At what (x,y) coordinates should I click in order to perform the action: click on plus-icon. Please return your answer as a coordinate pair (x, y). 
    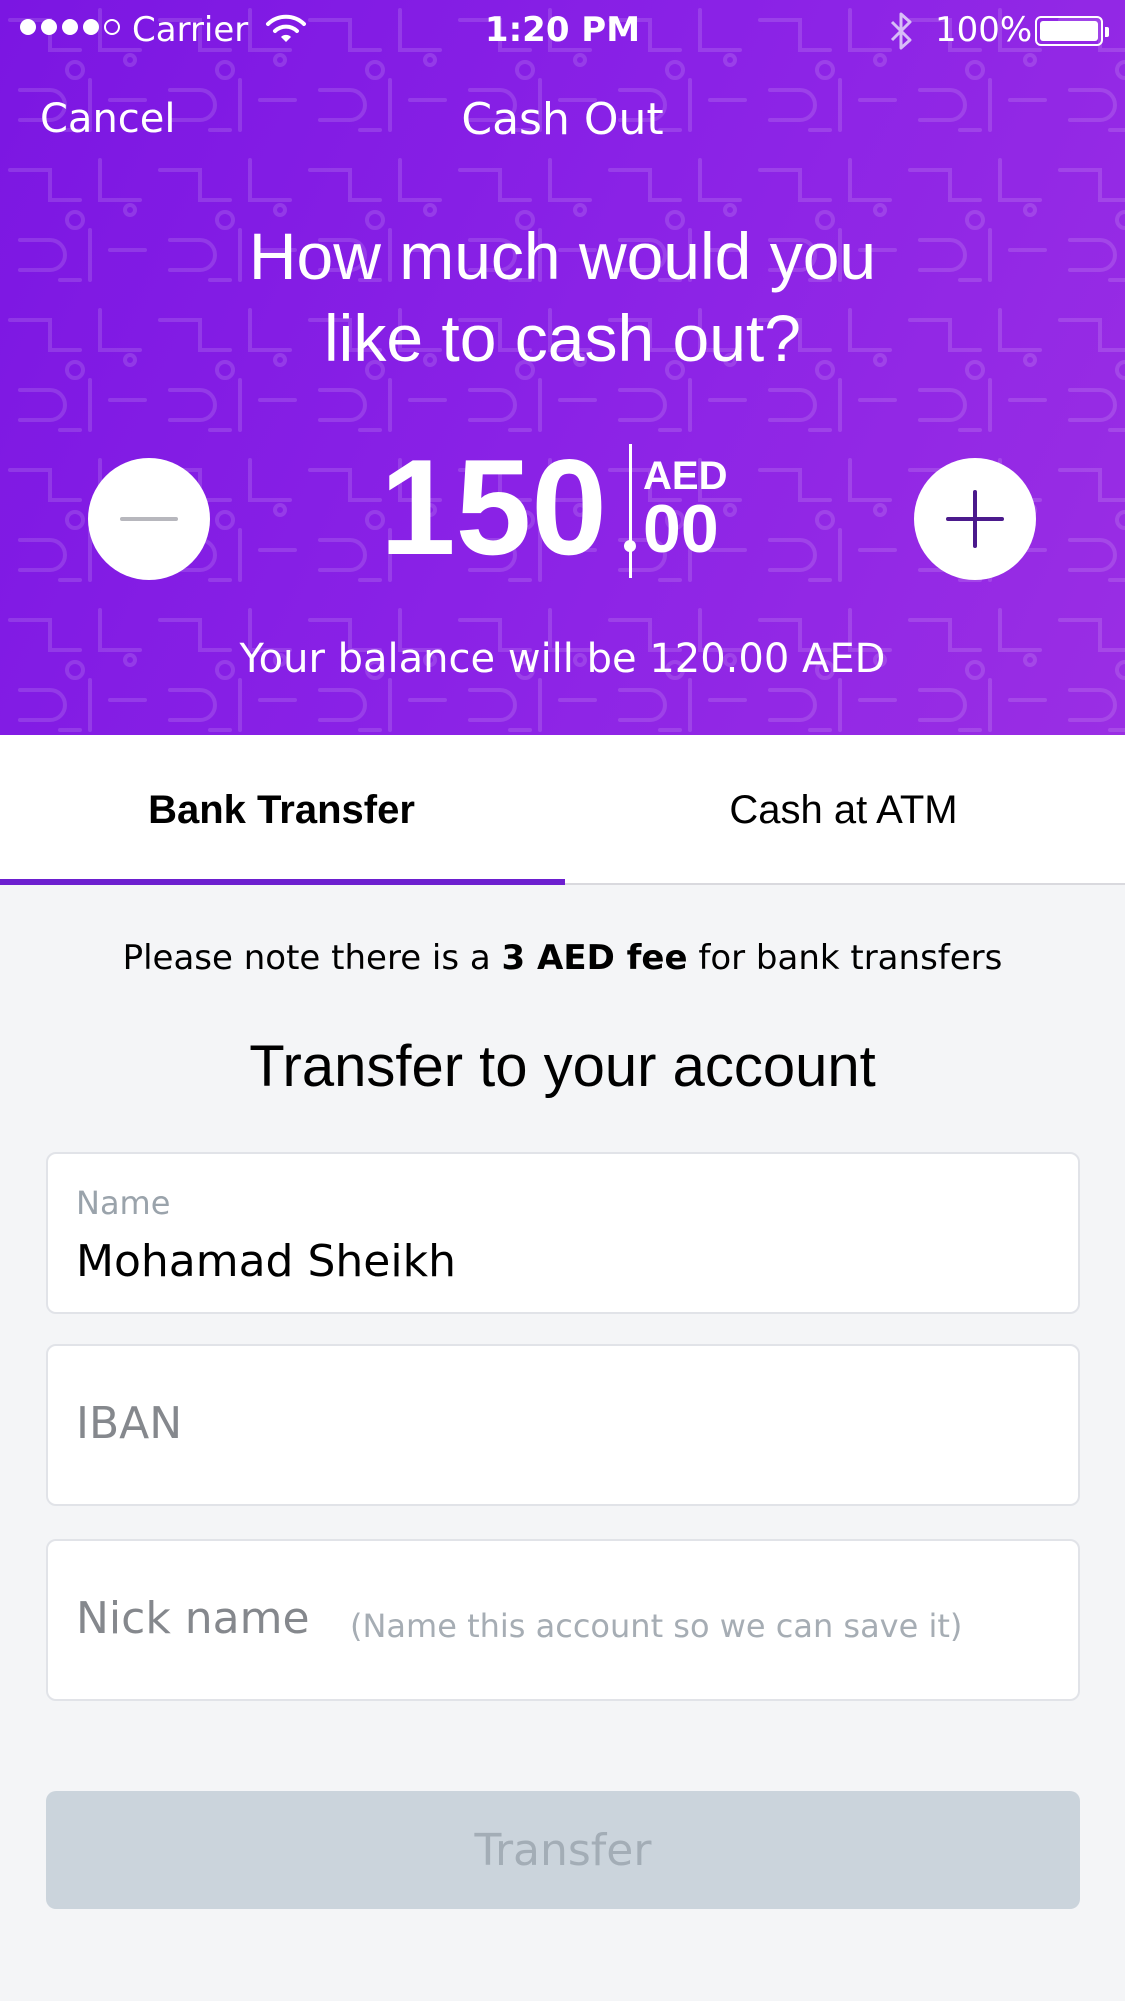
    Looking at the image, I should click on (975, 519).